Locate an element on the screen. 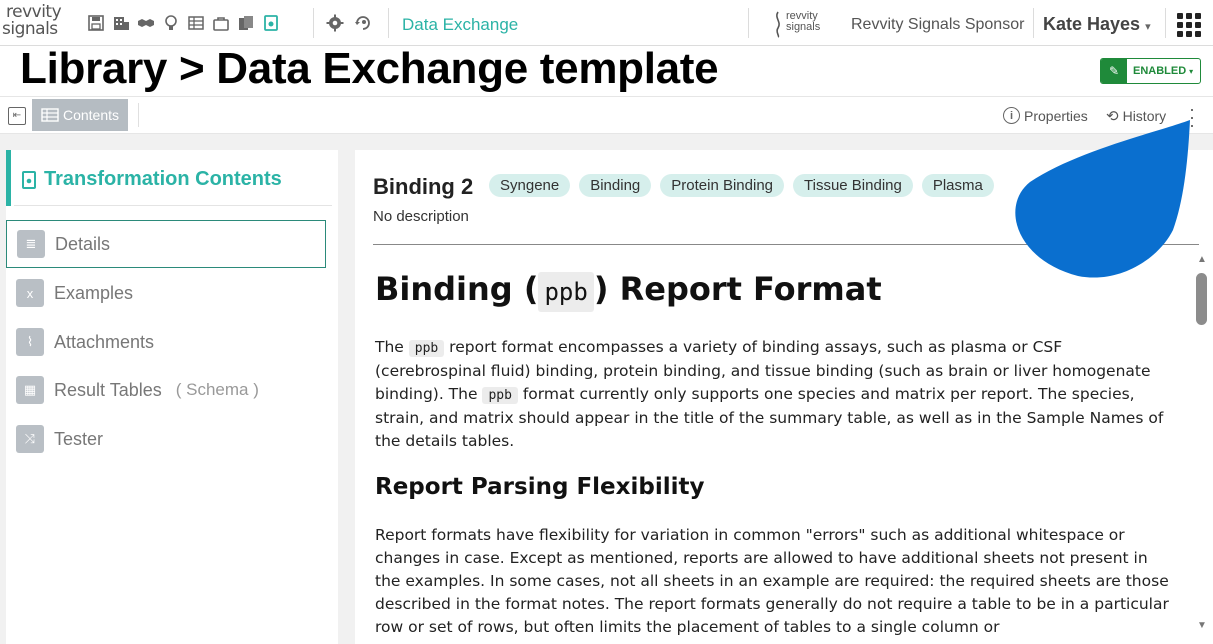 Image resolution: width=1213 pixels, height=644 pixels. sponsor-logo-line2: signals is located at coordinates (803, 27).